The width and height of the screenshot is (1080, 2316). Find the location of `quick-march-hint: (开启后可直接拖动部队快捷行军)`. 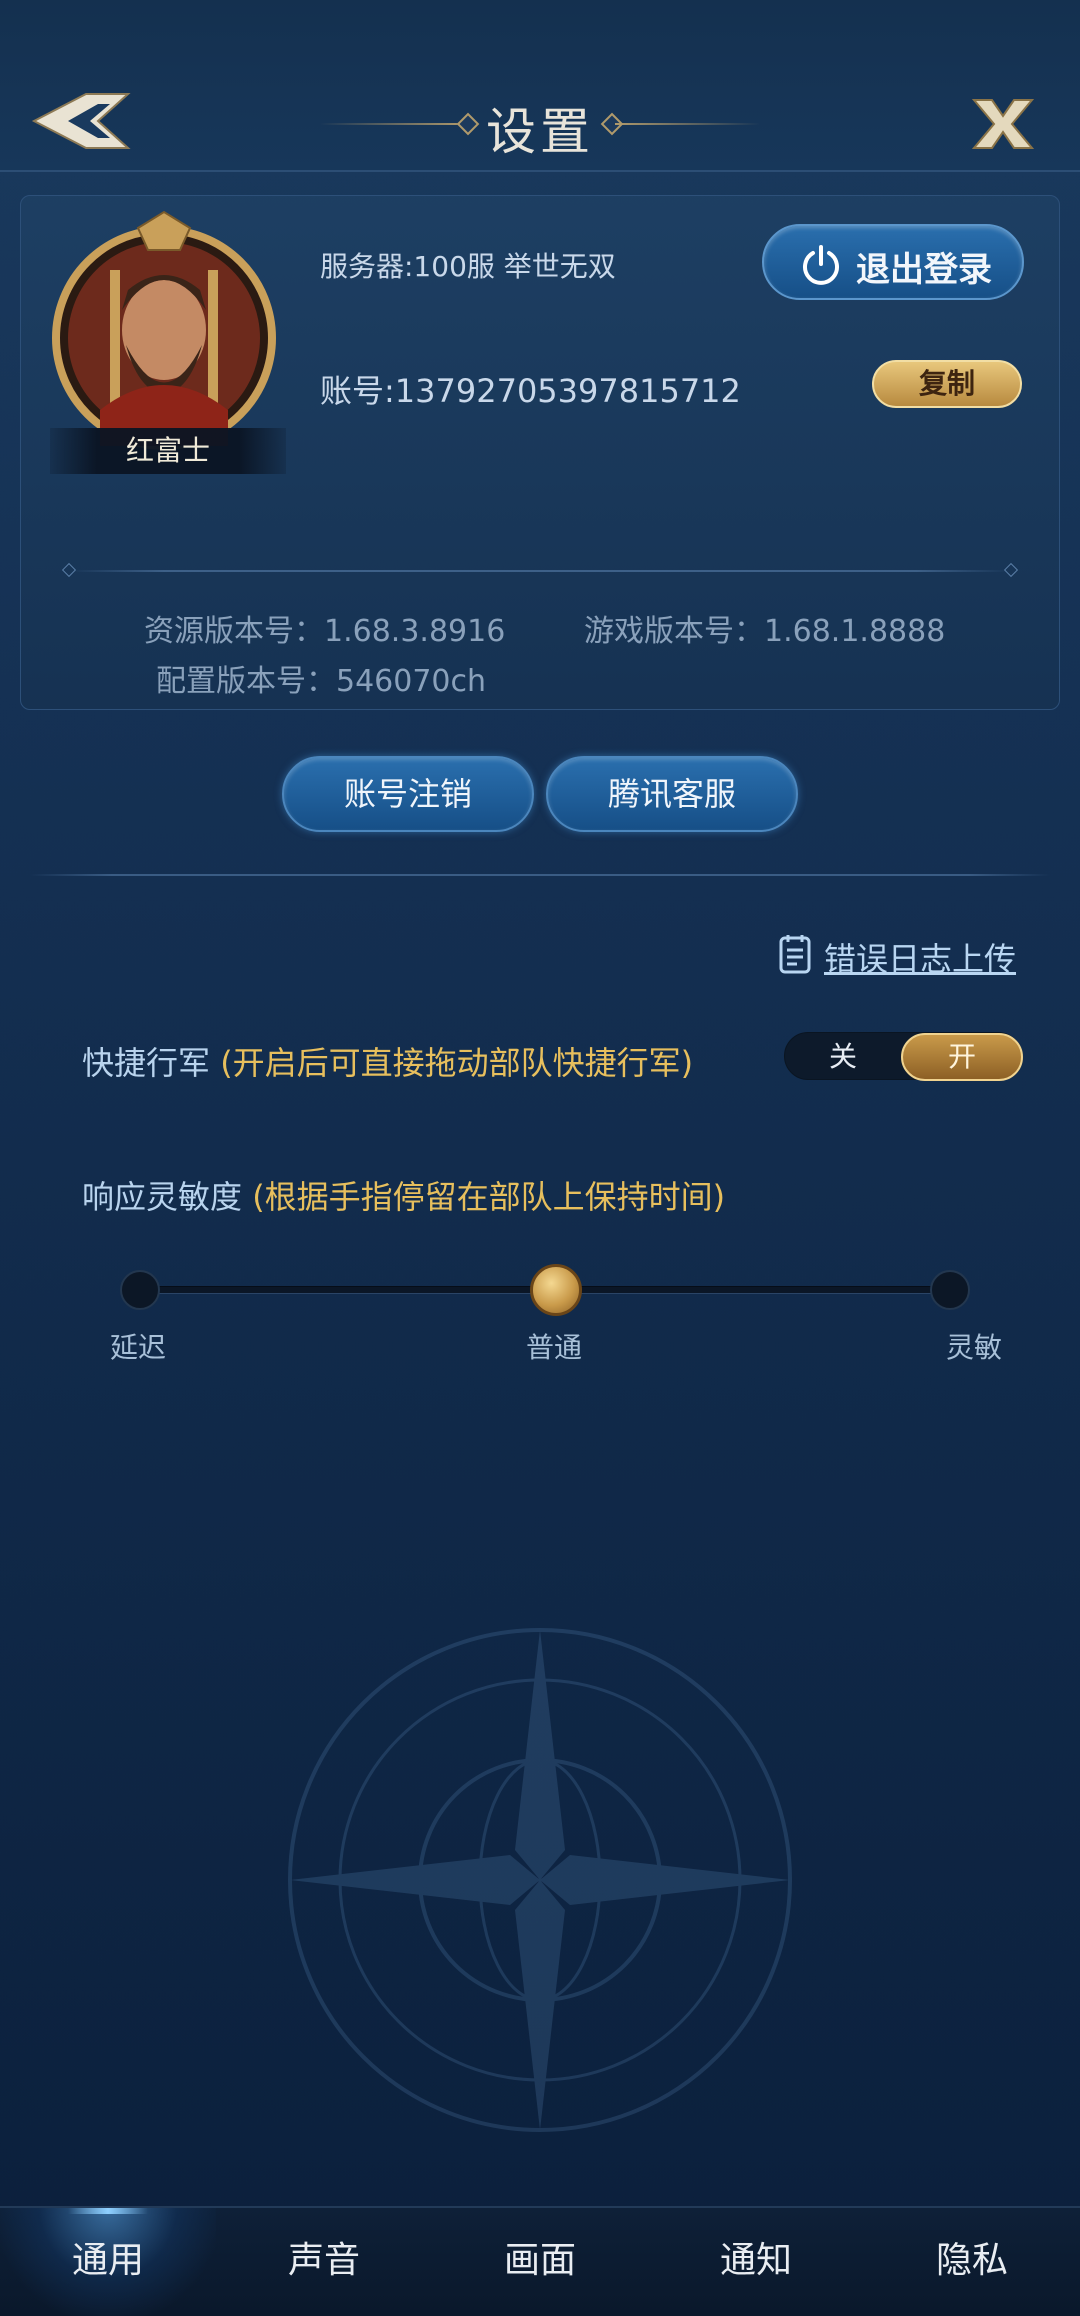

quick-march-hint: (开启后可直接拖动部队快捷行军) is located at coordinates (457, 1063).